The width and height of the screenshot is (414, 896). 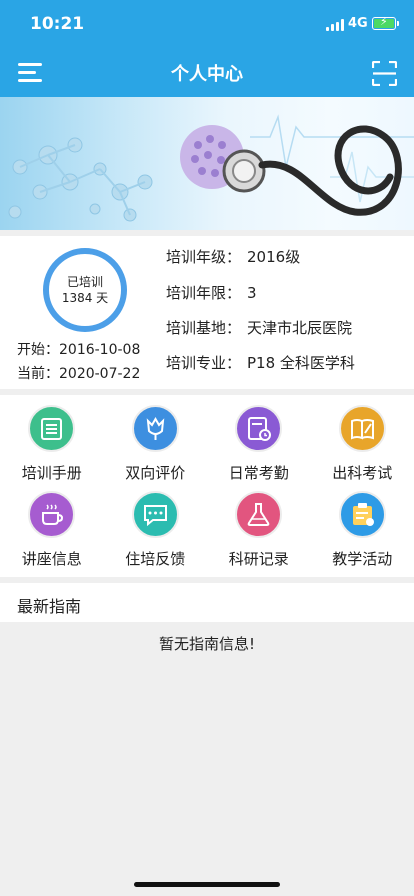 I want to click on home-indicator, so click(x=207, y=884).